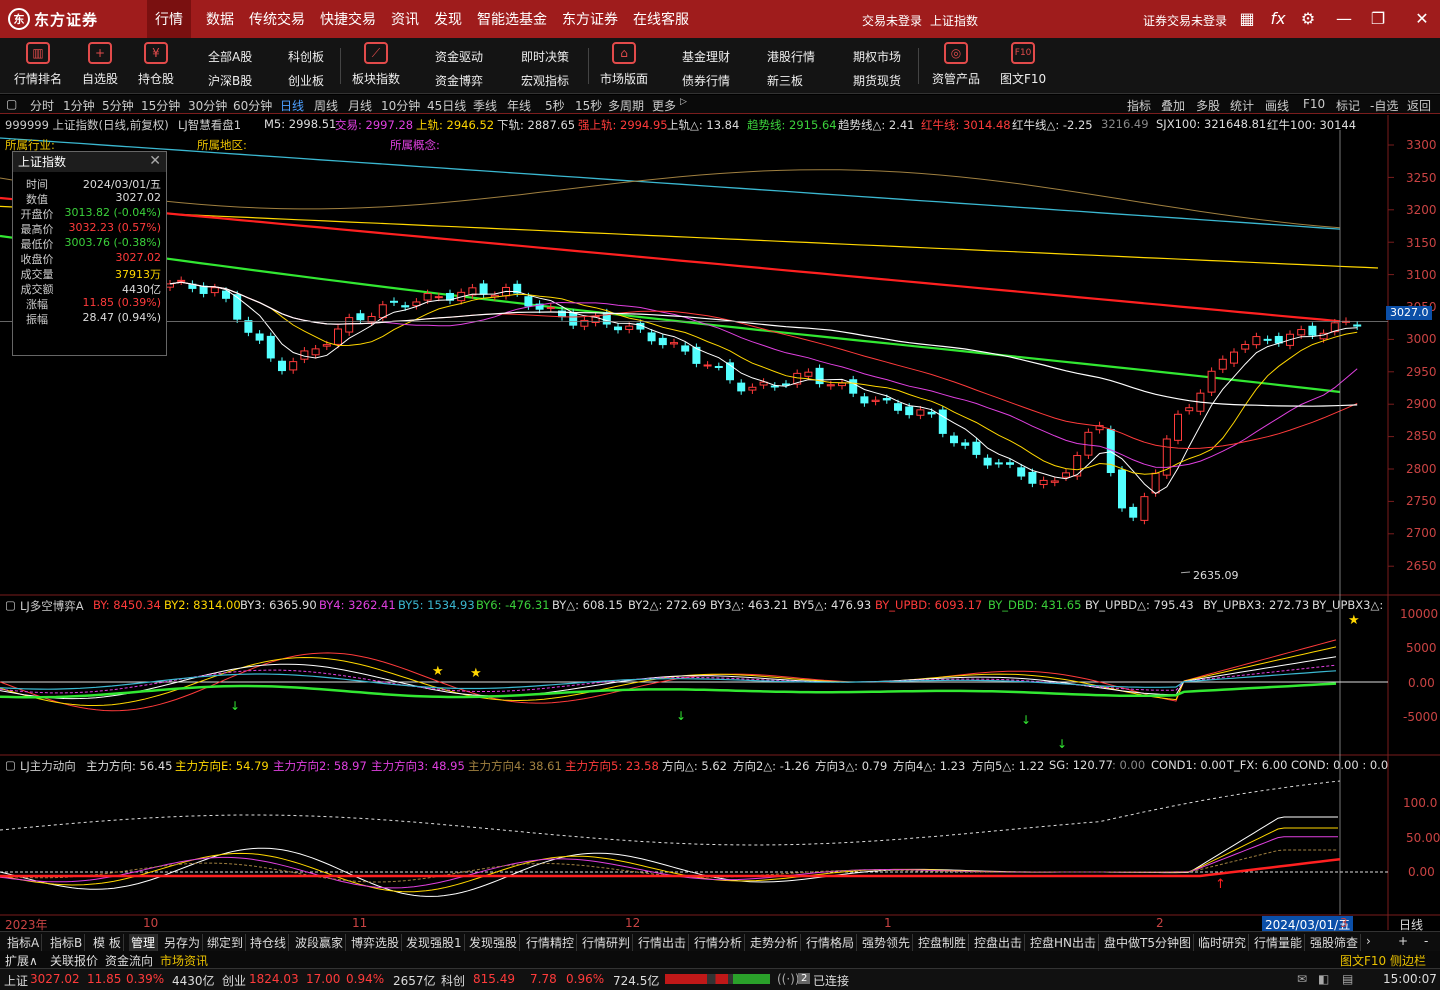 This screenshot has width=1440, height=990. What do you see at coordinates (775, 942) in the screenshot?
I see `tab-trend: 走势分析` at bounding box center [775, 942].